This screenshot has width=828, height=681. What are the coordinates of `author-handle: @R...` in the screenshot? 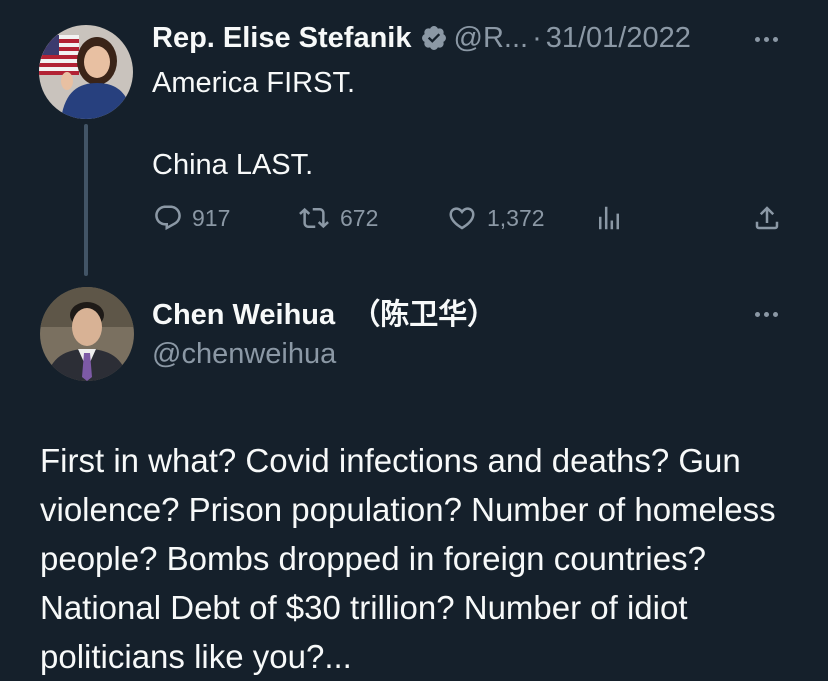 It's located at (491, 38).